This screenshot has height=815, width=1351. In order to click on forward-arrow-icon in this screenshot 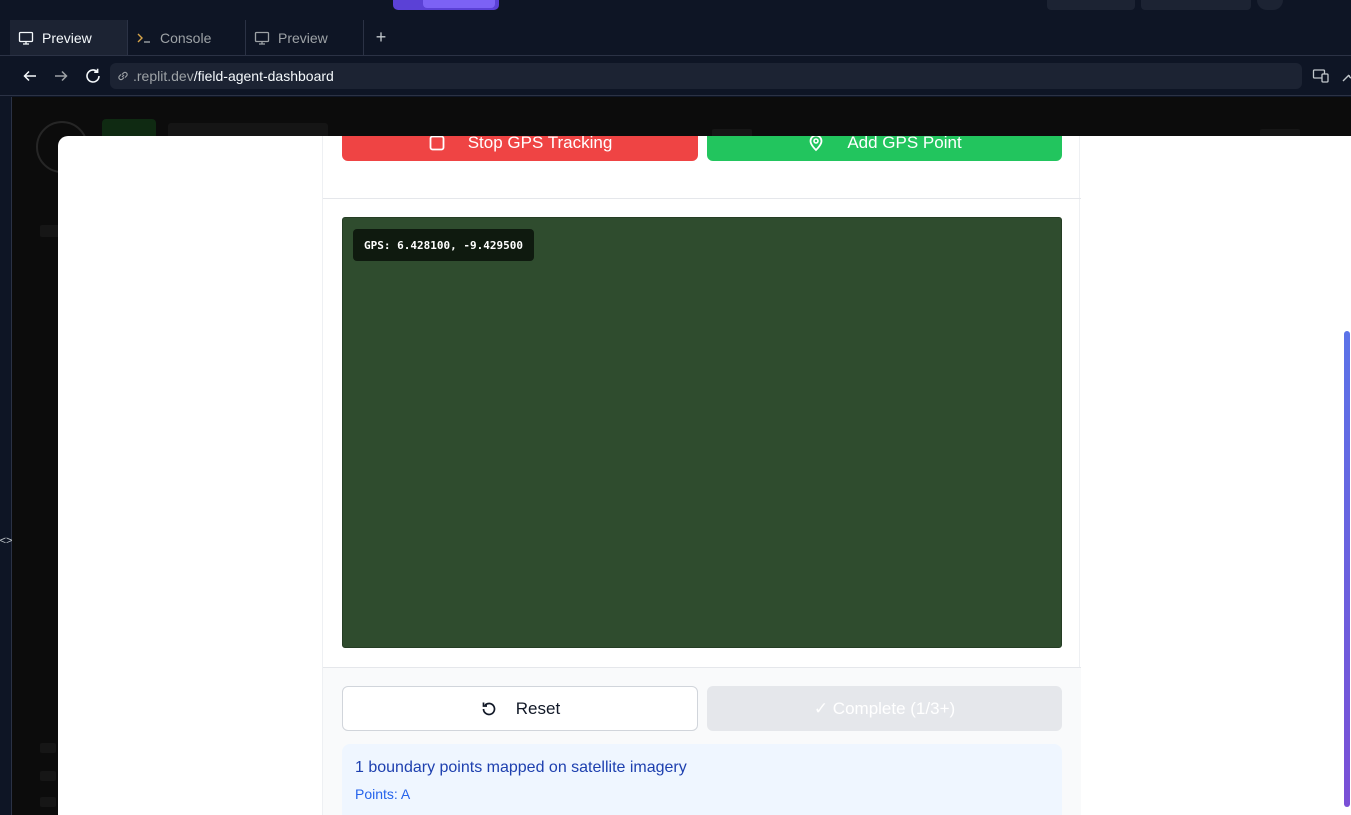, I will do `click(61, 76)`.